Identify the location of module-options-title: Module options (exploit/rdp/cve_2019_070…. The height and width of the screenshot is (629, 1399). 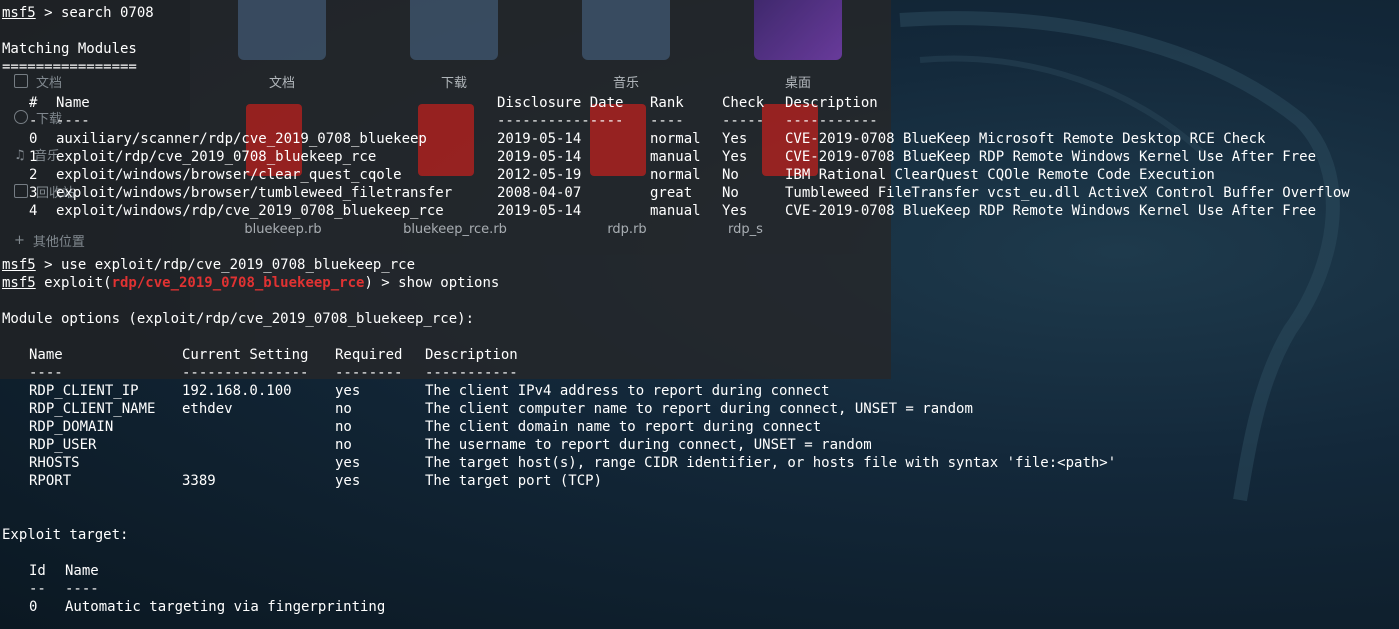
(238, 319).